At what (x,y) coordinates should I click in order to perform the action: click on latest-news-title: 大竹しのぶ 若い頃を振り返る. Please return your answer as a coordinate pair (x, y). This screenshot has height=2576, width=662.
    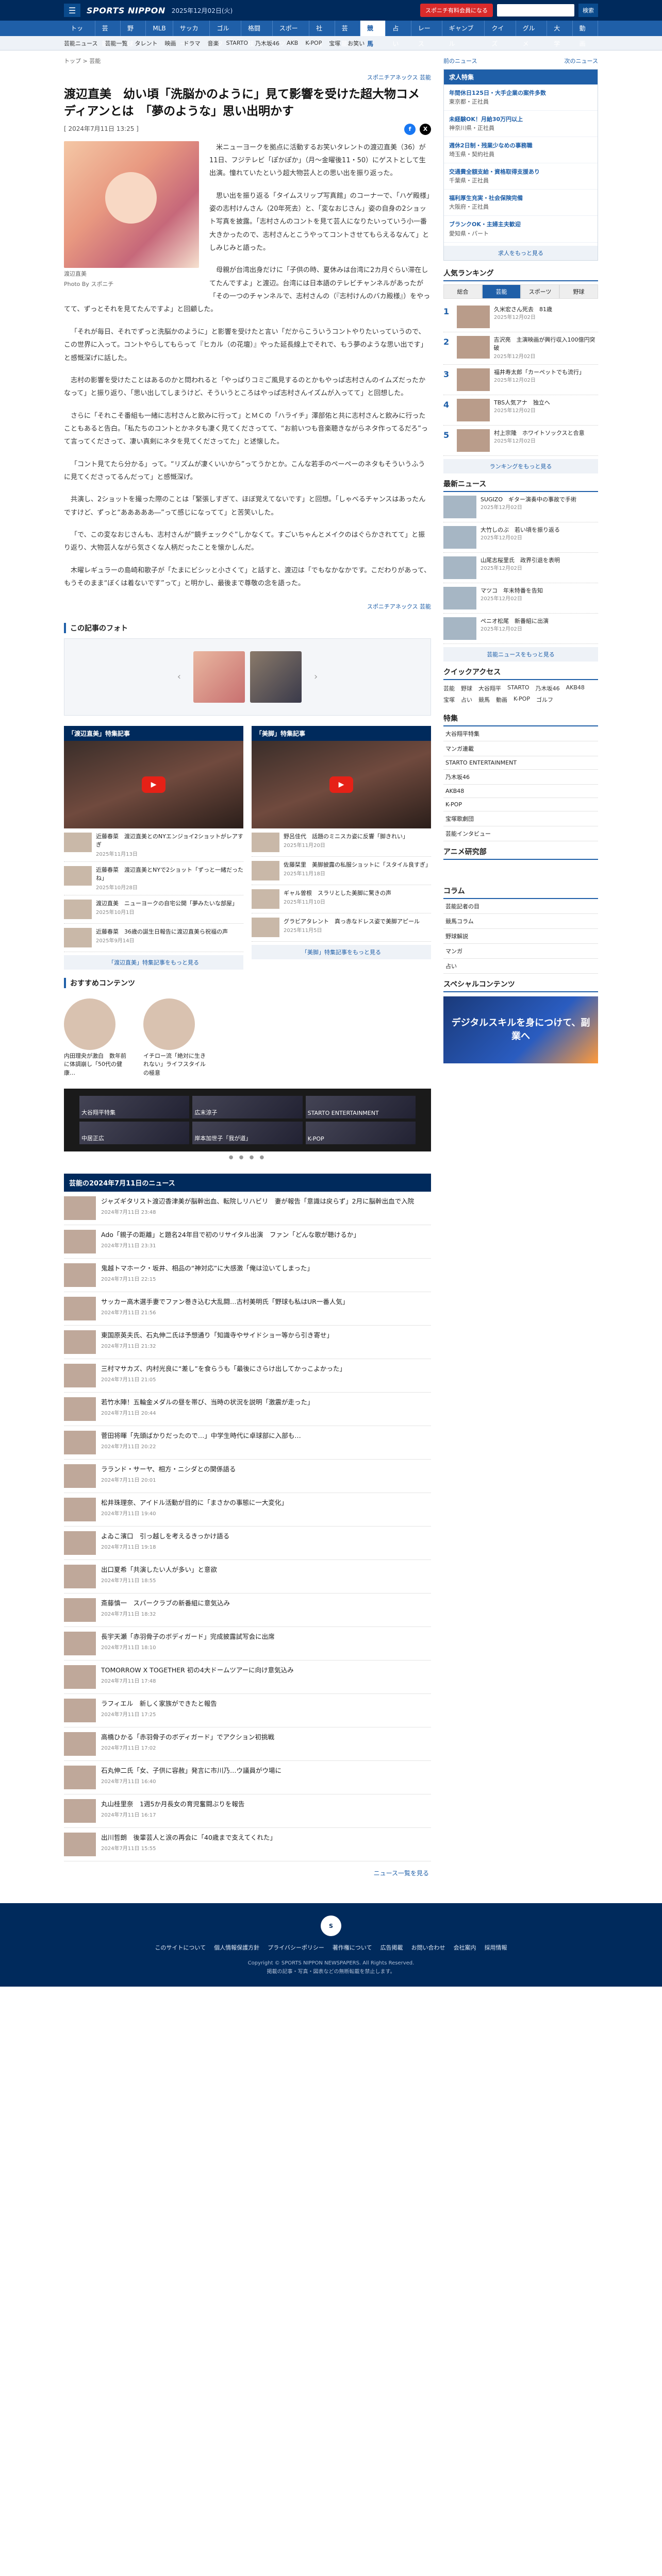
    Looking at the image, I should click on (520, 530).